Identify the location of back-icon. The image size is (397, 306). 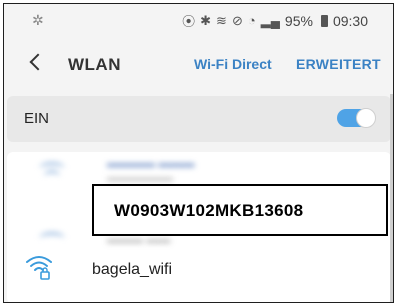
(35, 61).